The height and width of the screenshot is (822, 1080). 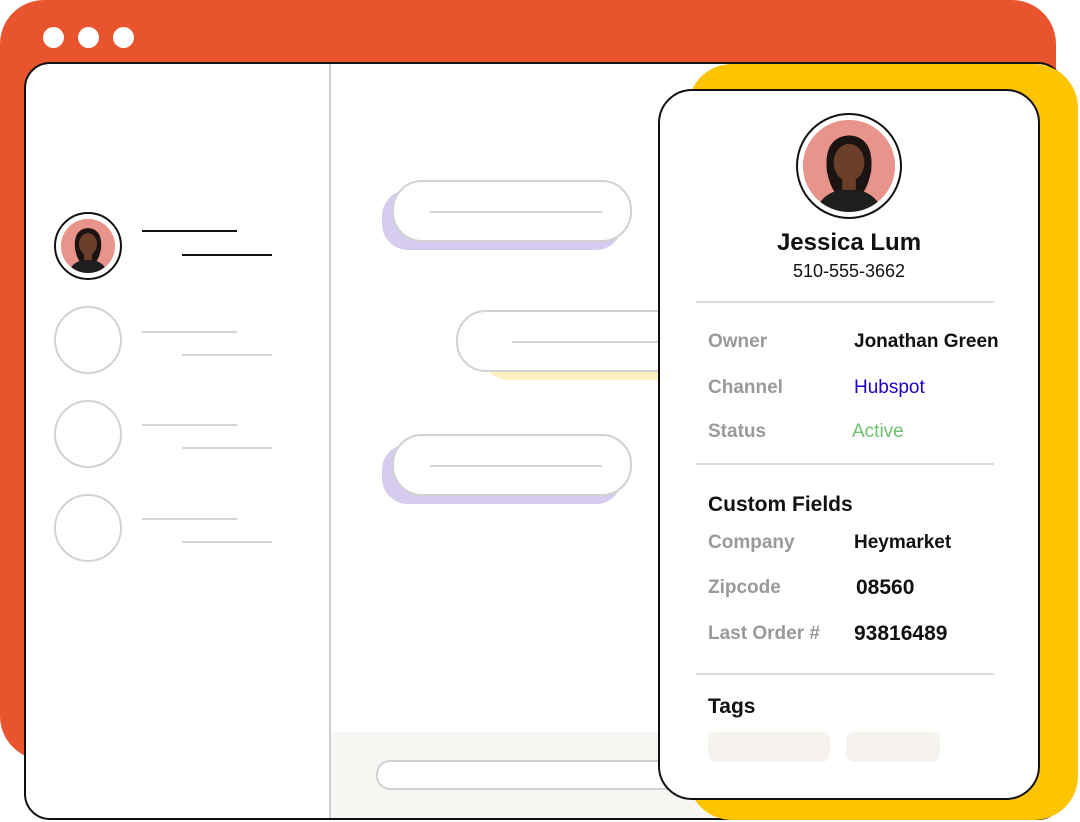 What do you see at coordinates (849, 242) in the screenshot?
I see `contact-name: Jessica Lum` at bounding box center [849, 242].